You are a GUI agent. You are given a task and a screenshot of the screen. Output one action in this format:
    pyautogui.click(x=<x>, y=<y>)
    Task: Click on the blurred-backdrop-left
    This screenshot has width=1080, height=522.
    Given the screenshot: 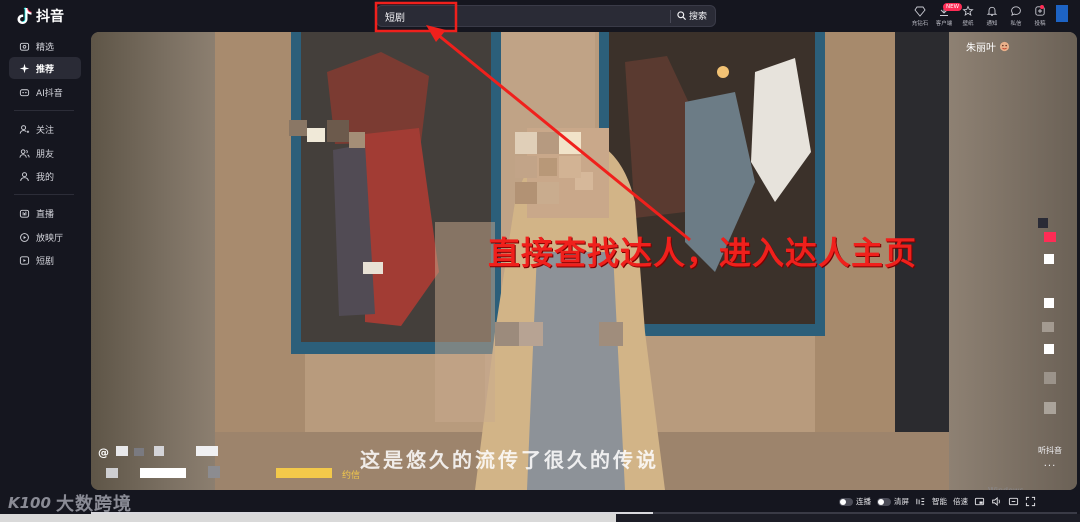 What is the action you would take?
    pyautogui.click(x=153, y=261)
    